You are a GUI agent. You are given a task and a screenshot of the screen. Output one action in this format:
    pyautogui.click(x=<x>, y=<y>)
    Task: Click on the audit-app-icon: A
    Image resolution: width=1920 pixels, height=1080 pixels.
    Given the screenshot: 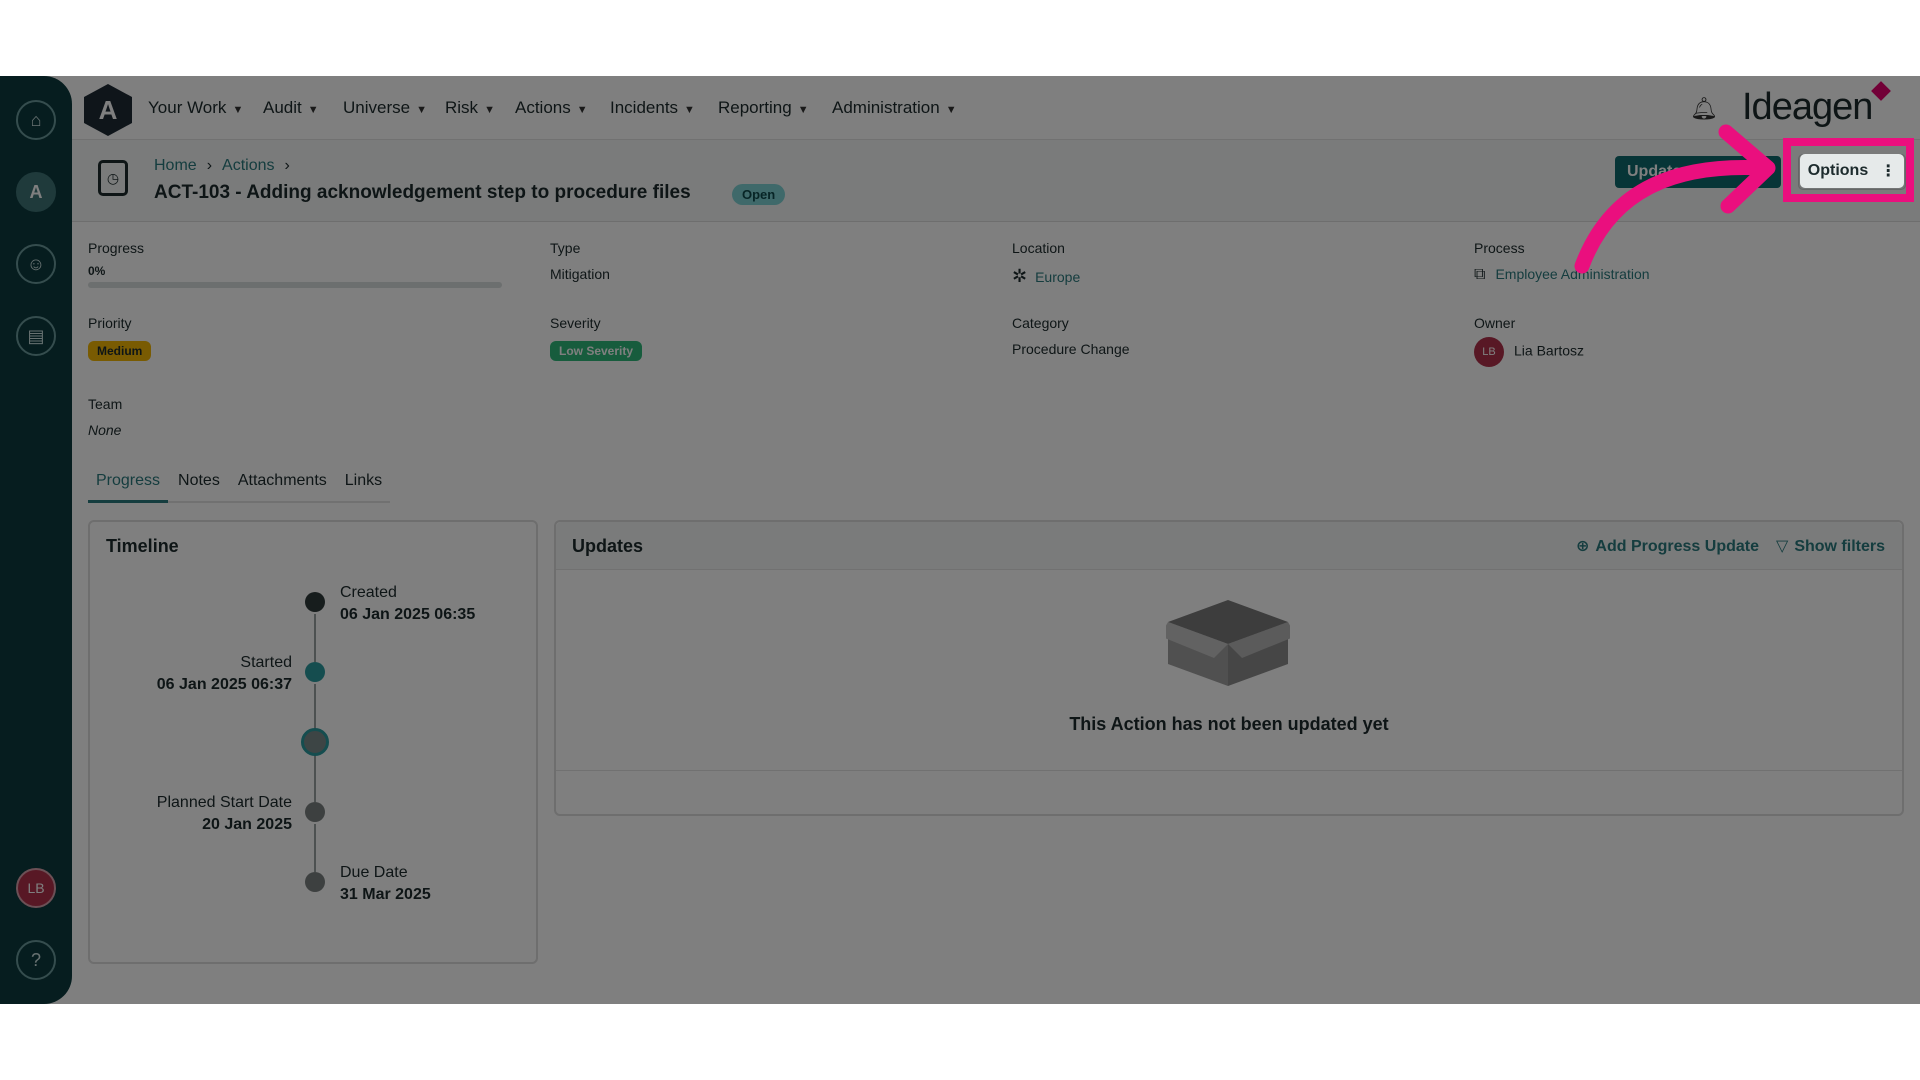 What is the action you would take?
    pyautogui.click(x=36, y=192)
    